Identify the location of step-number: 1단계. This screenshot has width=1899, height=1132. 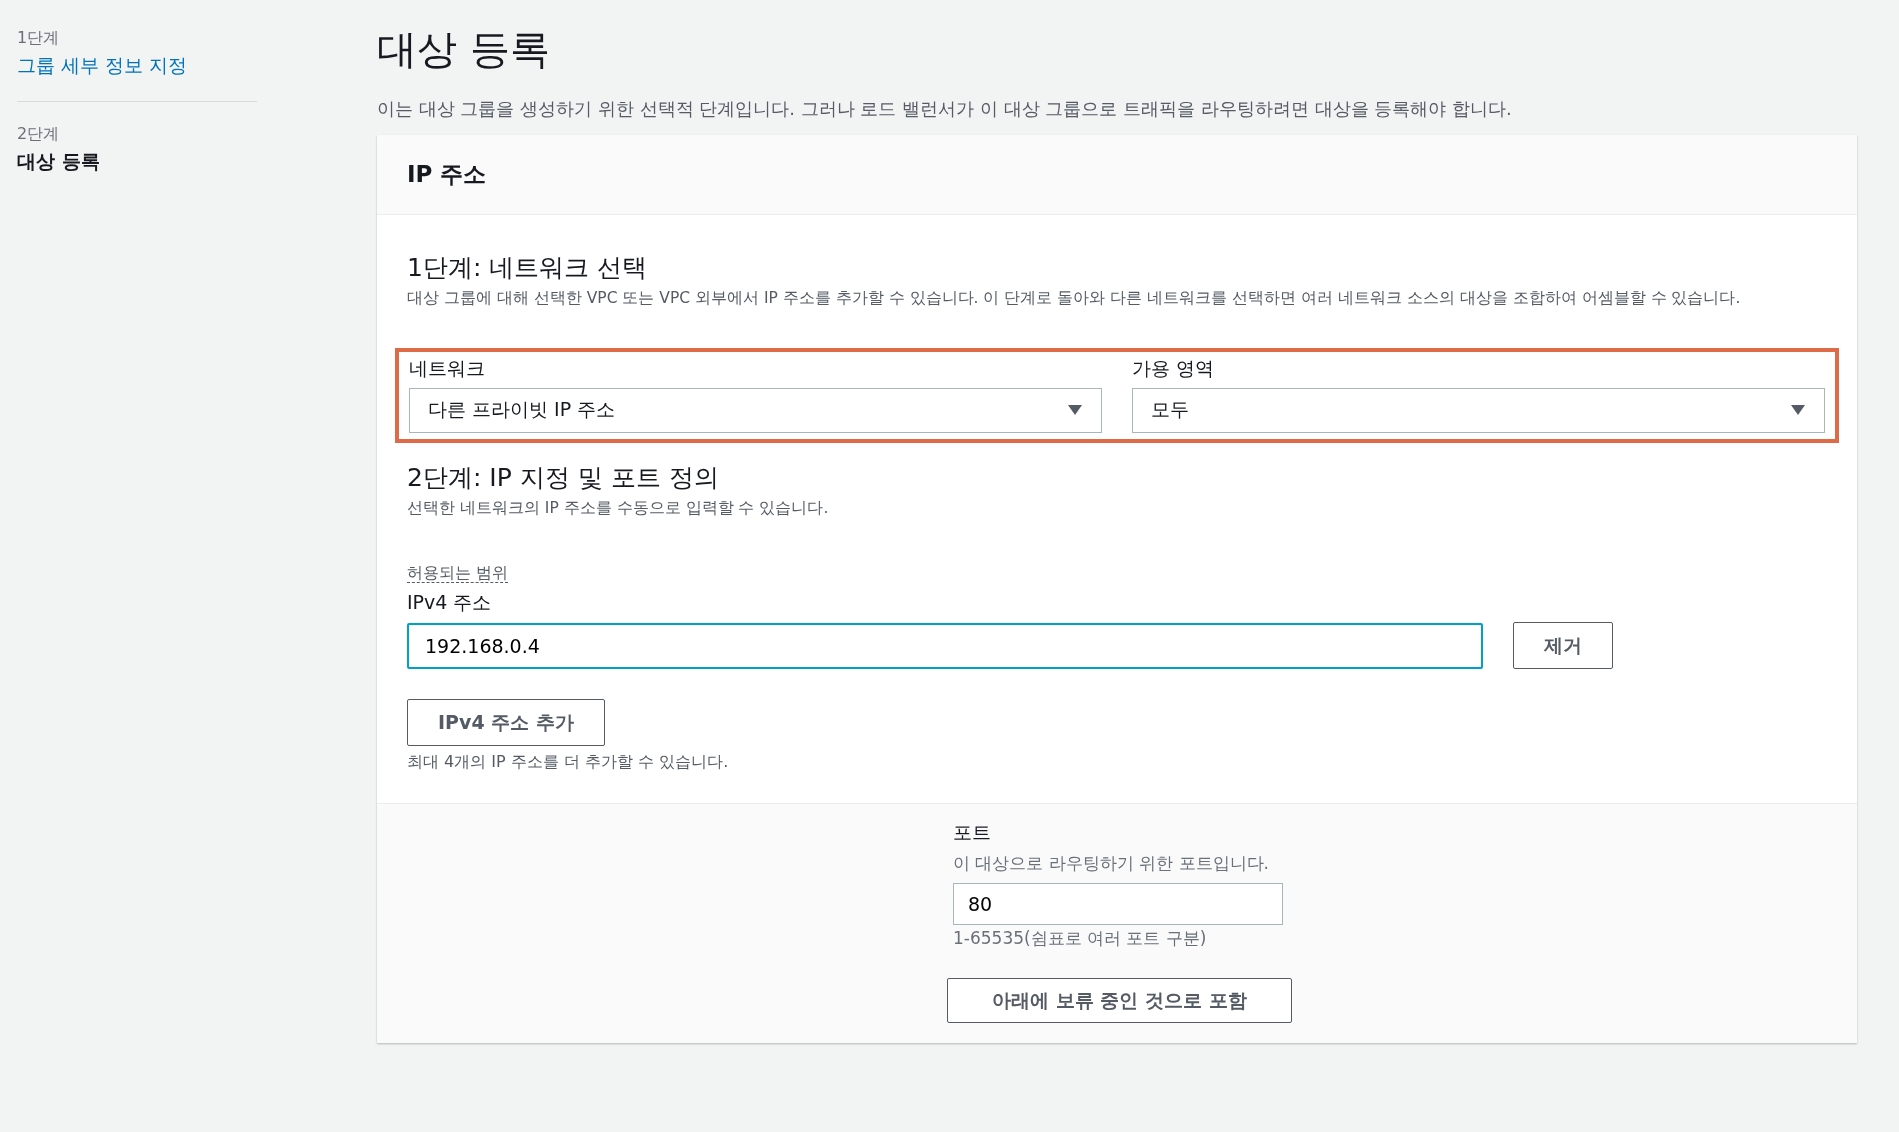
(39, 38).